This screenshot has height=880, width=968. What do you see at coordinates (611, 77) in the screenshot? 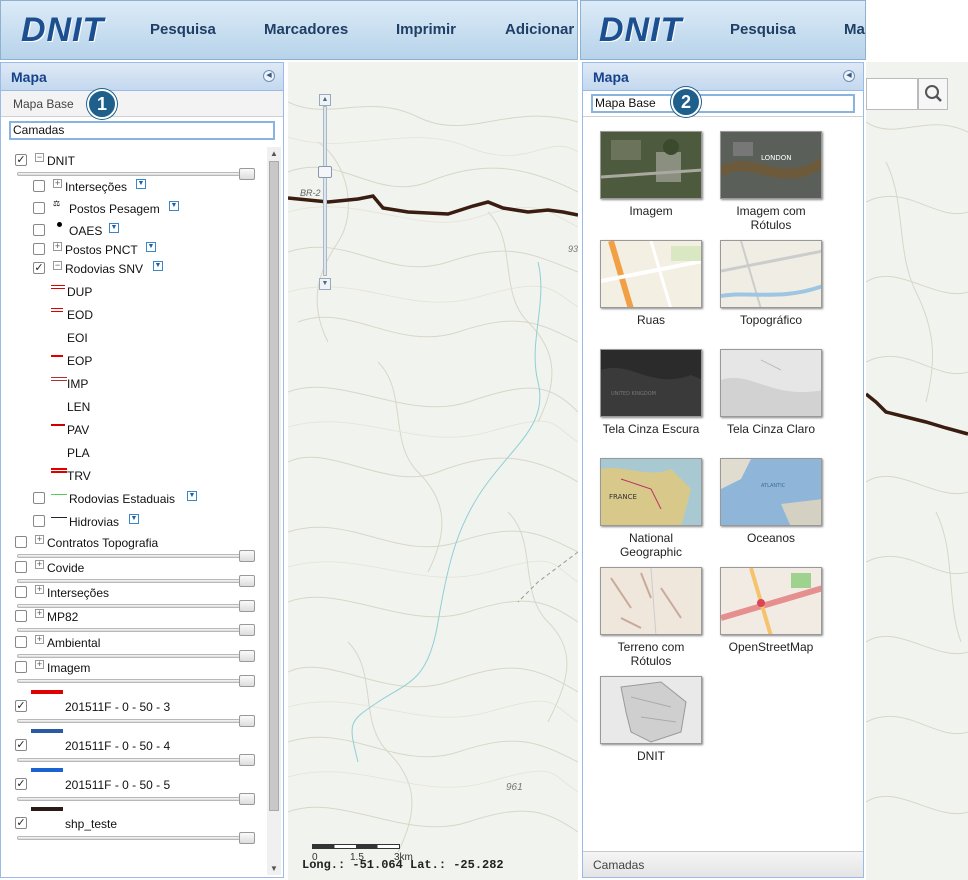
I see `panel-title: Mapa` at bounding box center [611, 77].